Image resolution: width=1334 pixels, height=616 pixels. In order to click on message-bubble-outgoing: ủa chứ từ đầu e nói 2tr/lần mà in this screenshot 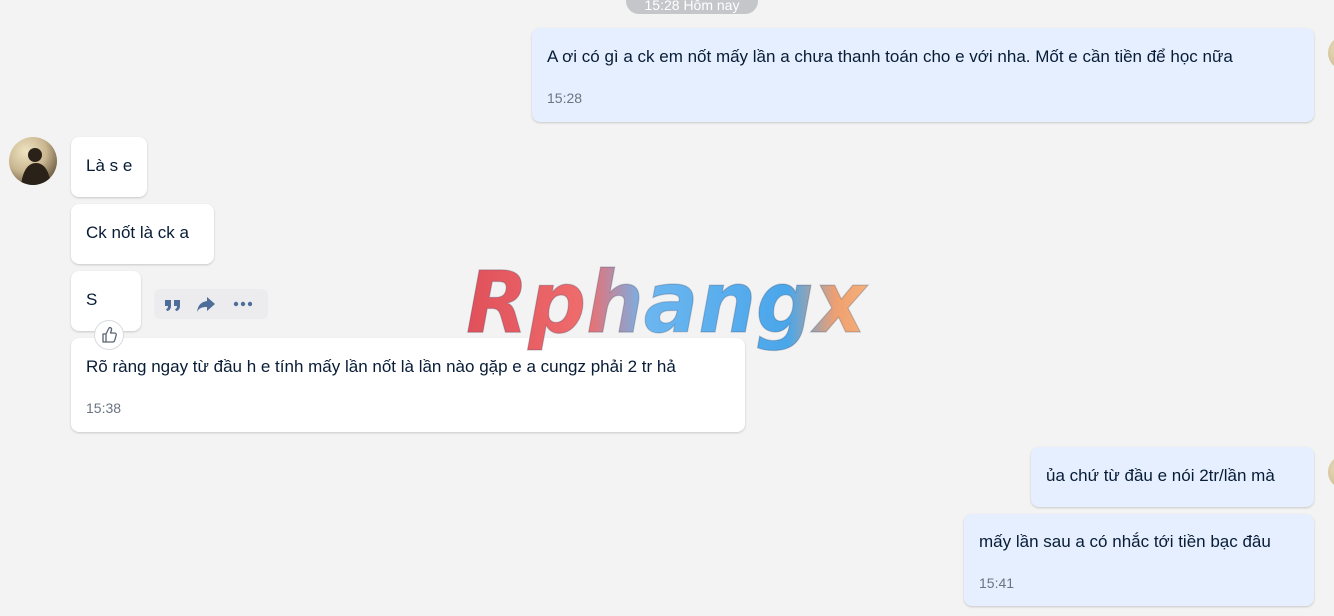, I will do `click(1172, 477)`.